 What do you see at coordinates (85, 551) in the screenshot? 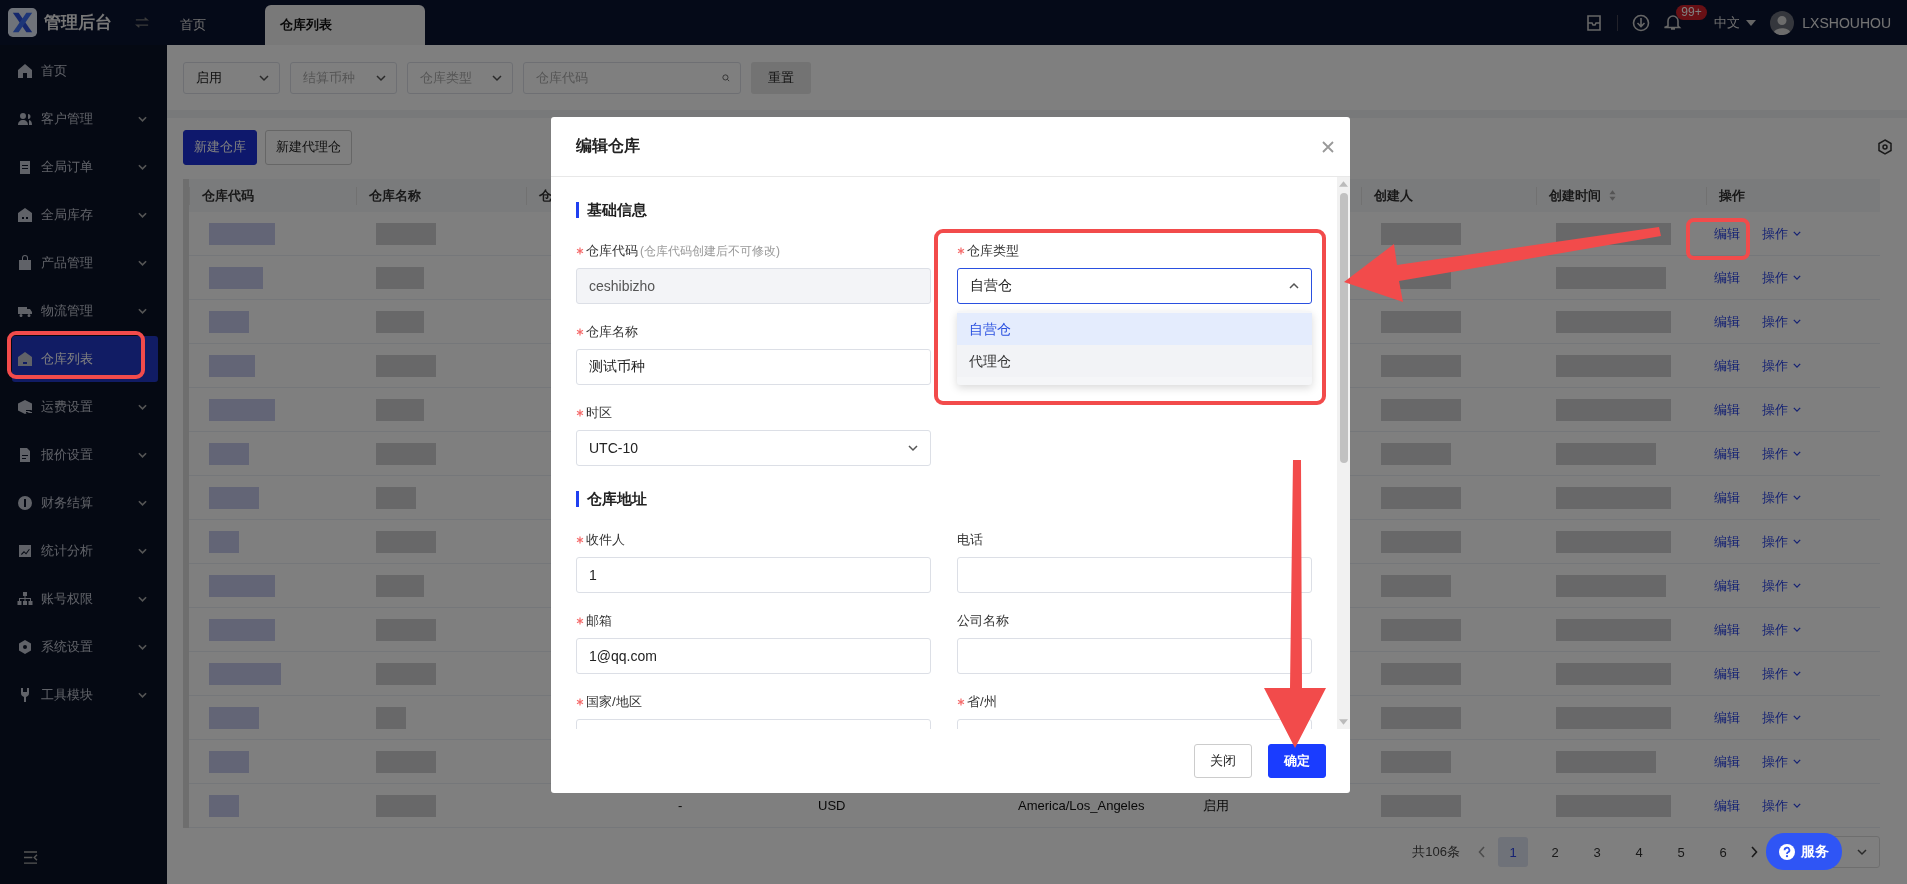
I see `sidebar-item: 统计分析` at bounding box center [85, 551].